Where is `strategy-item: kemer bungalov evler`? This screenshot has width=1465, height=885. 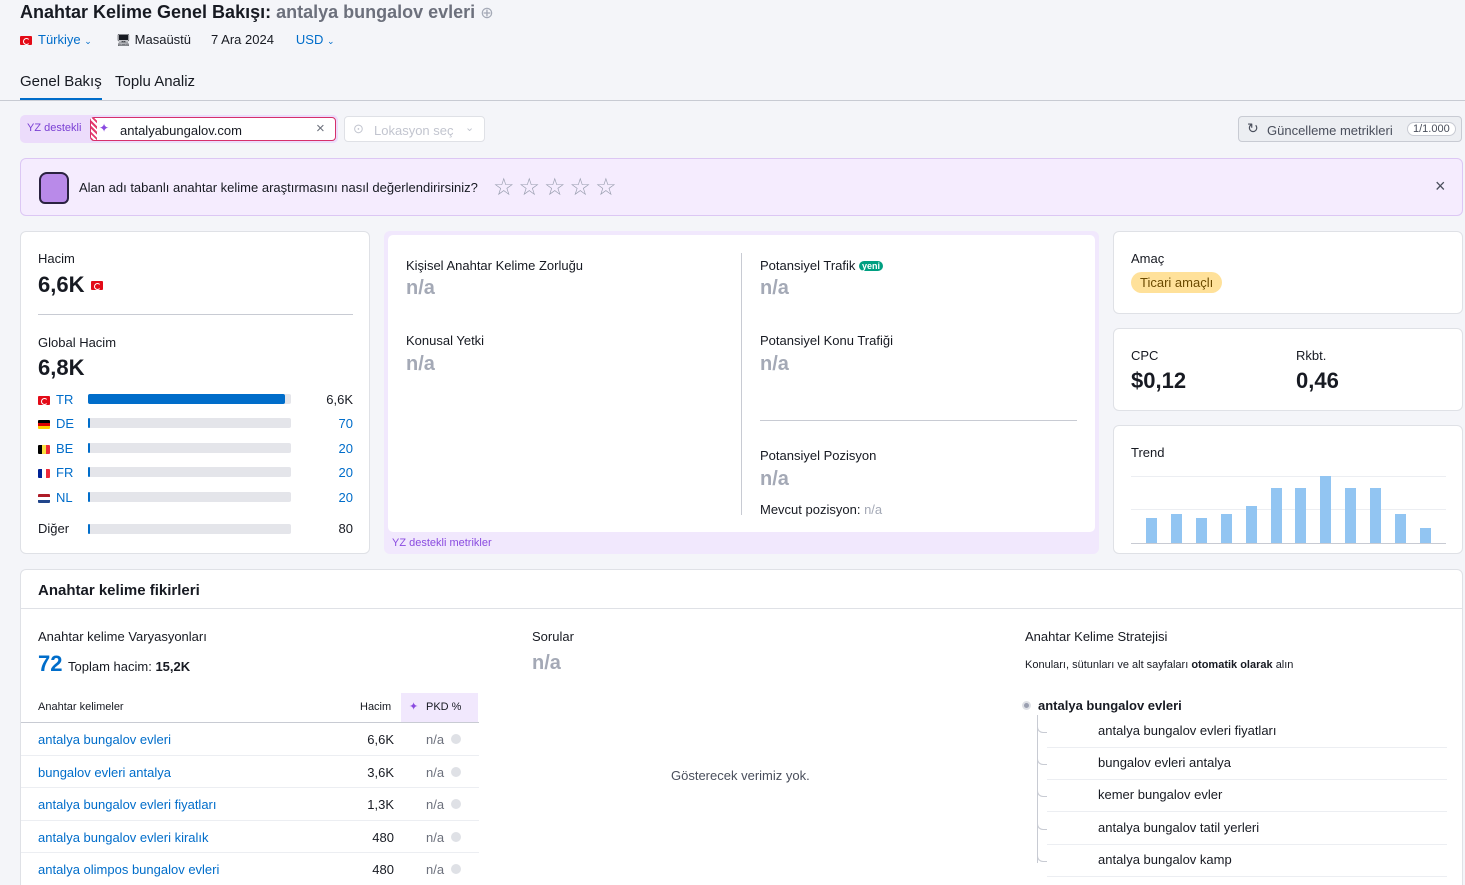
strategy-item: kemer bungalov evler is located at coordinates (1242, 796).